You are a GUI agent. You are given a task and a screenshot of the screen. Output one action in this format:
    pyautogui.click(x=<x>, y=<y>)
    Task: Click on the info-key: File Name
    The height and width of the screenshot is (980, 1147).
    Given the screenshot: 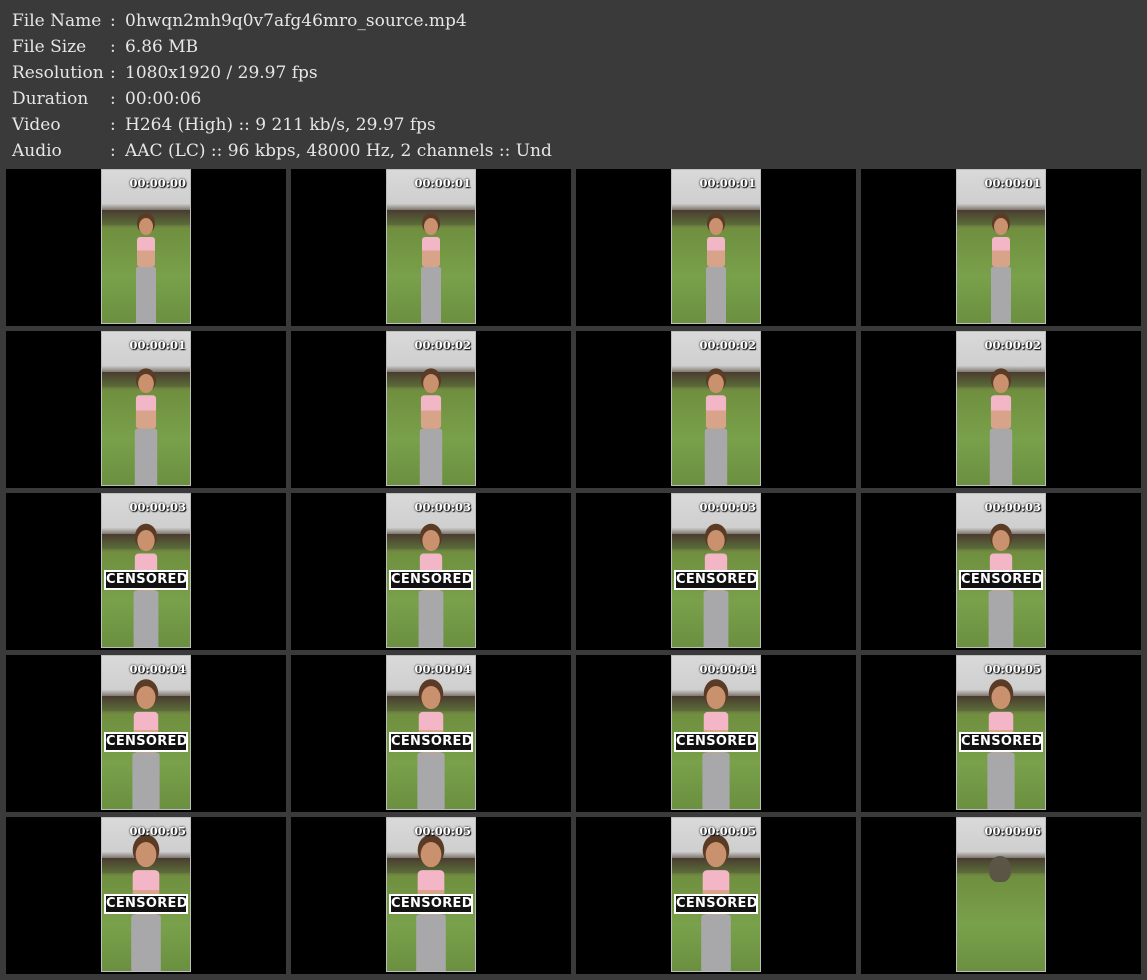 What is the action you would take?
    pyautogui.click(x=57, y=21)
    